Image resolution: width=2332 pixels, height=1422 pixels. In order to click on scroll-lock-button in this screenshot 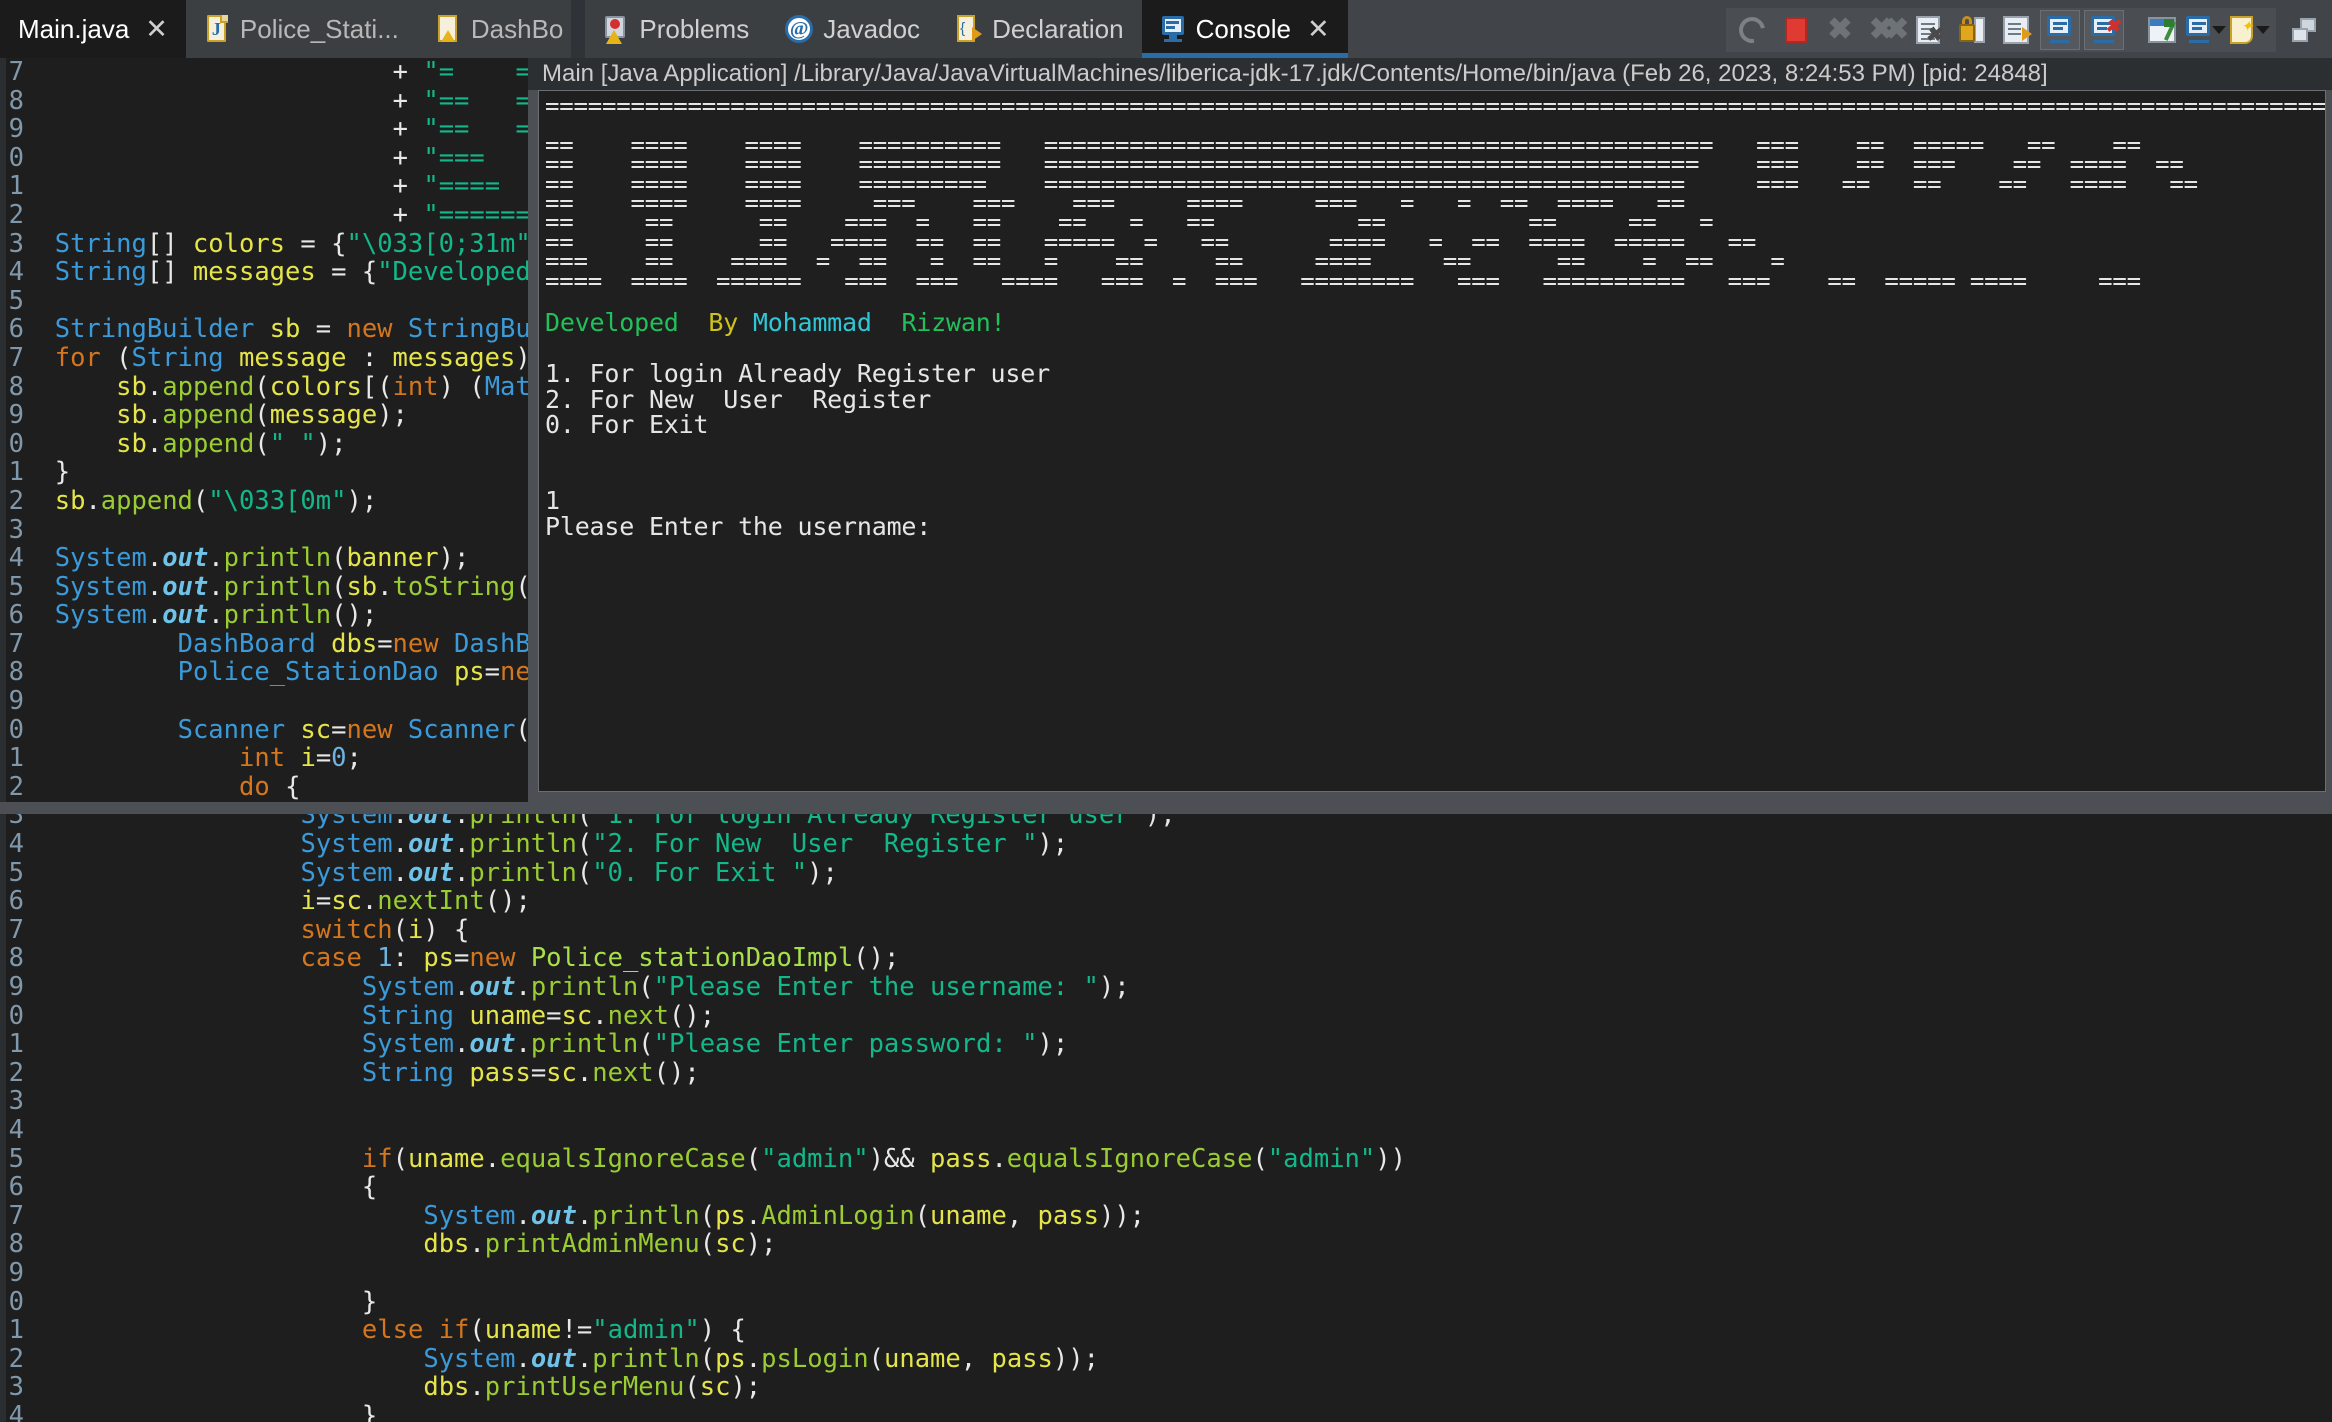, I will do `click(1972, 30)`.